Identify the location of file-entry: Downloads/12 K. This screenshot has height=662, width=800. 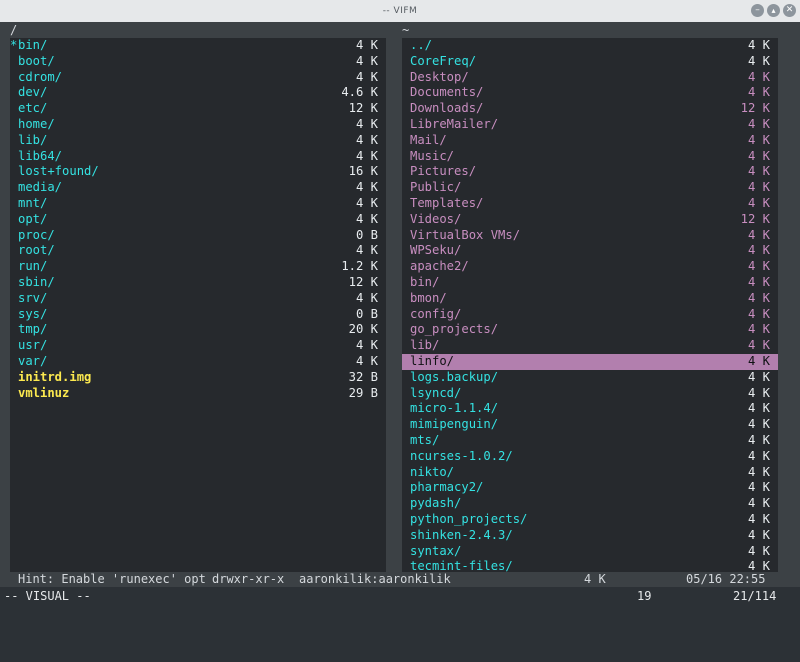
(590, 109).